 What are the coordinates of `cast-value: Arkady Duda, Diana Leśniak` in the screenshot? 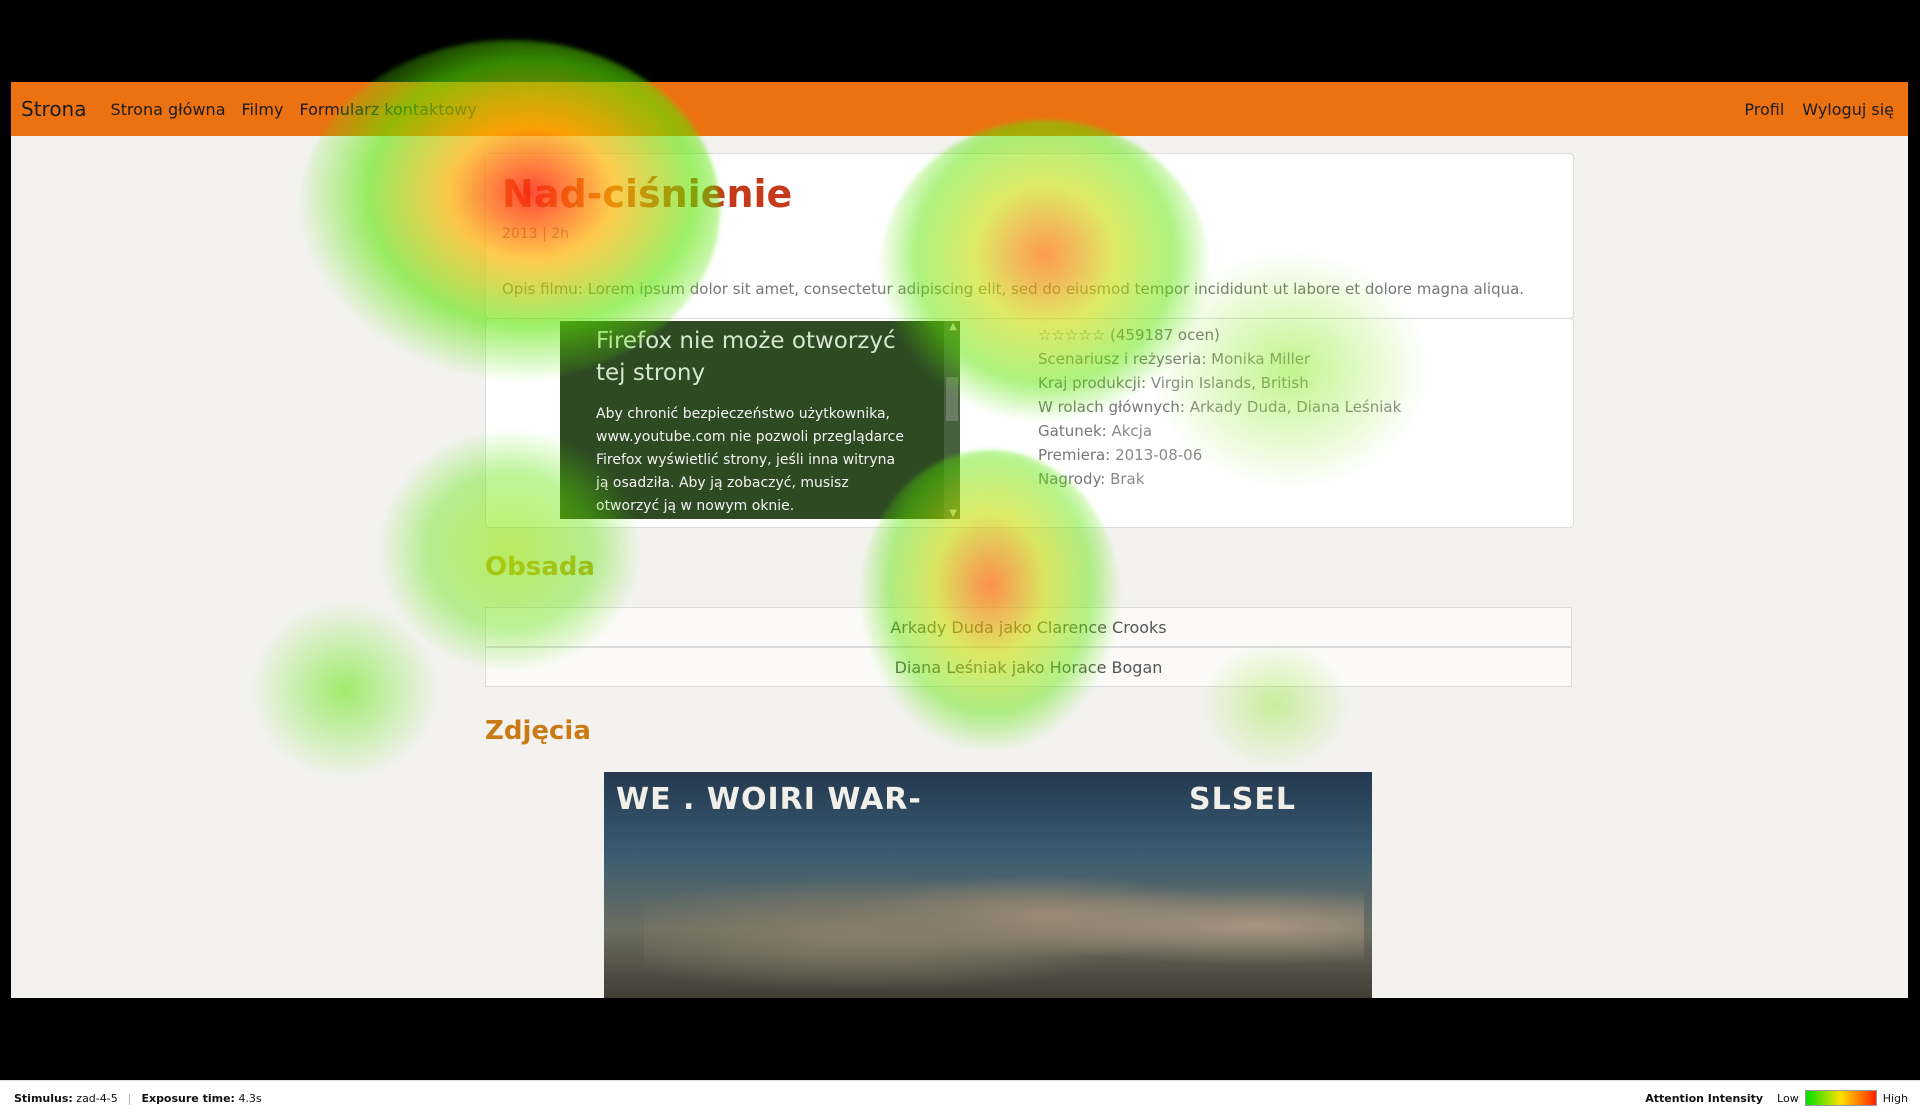 It's located at (1295, 407).